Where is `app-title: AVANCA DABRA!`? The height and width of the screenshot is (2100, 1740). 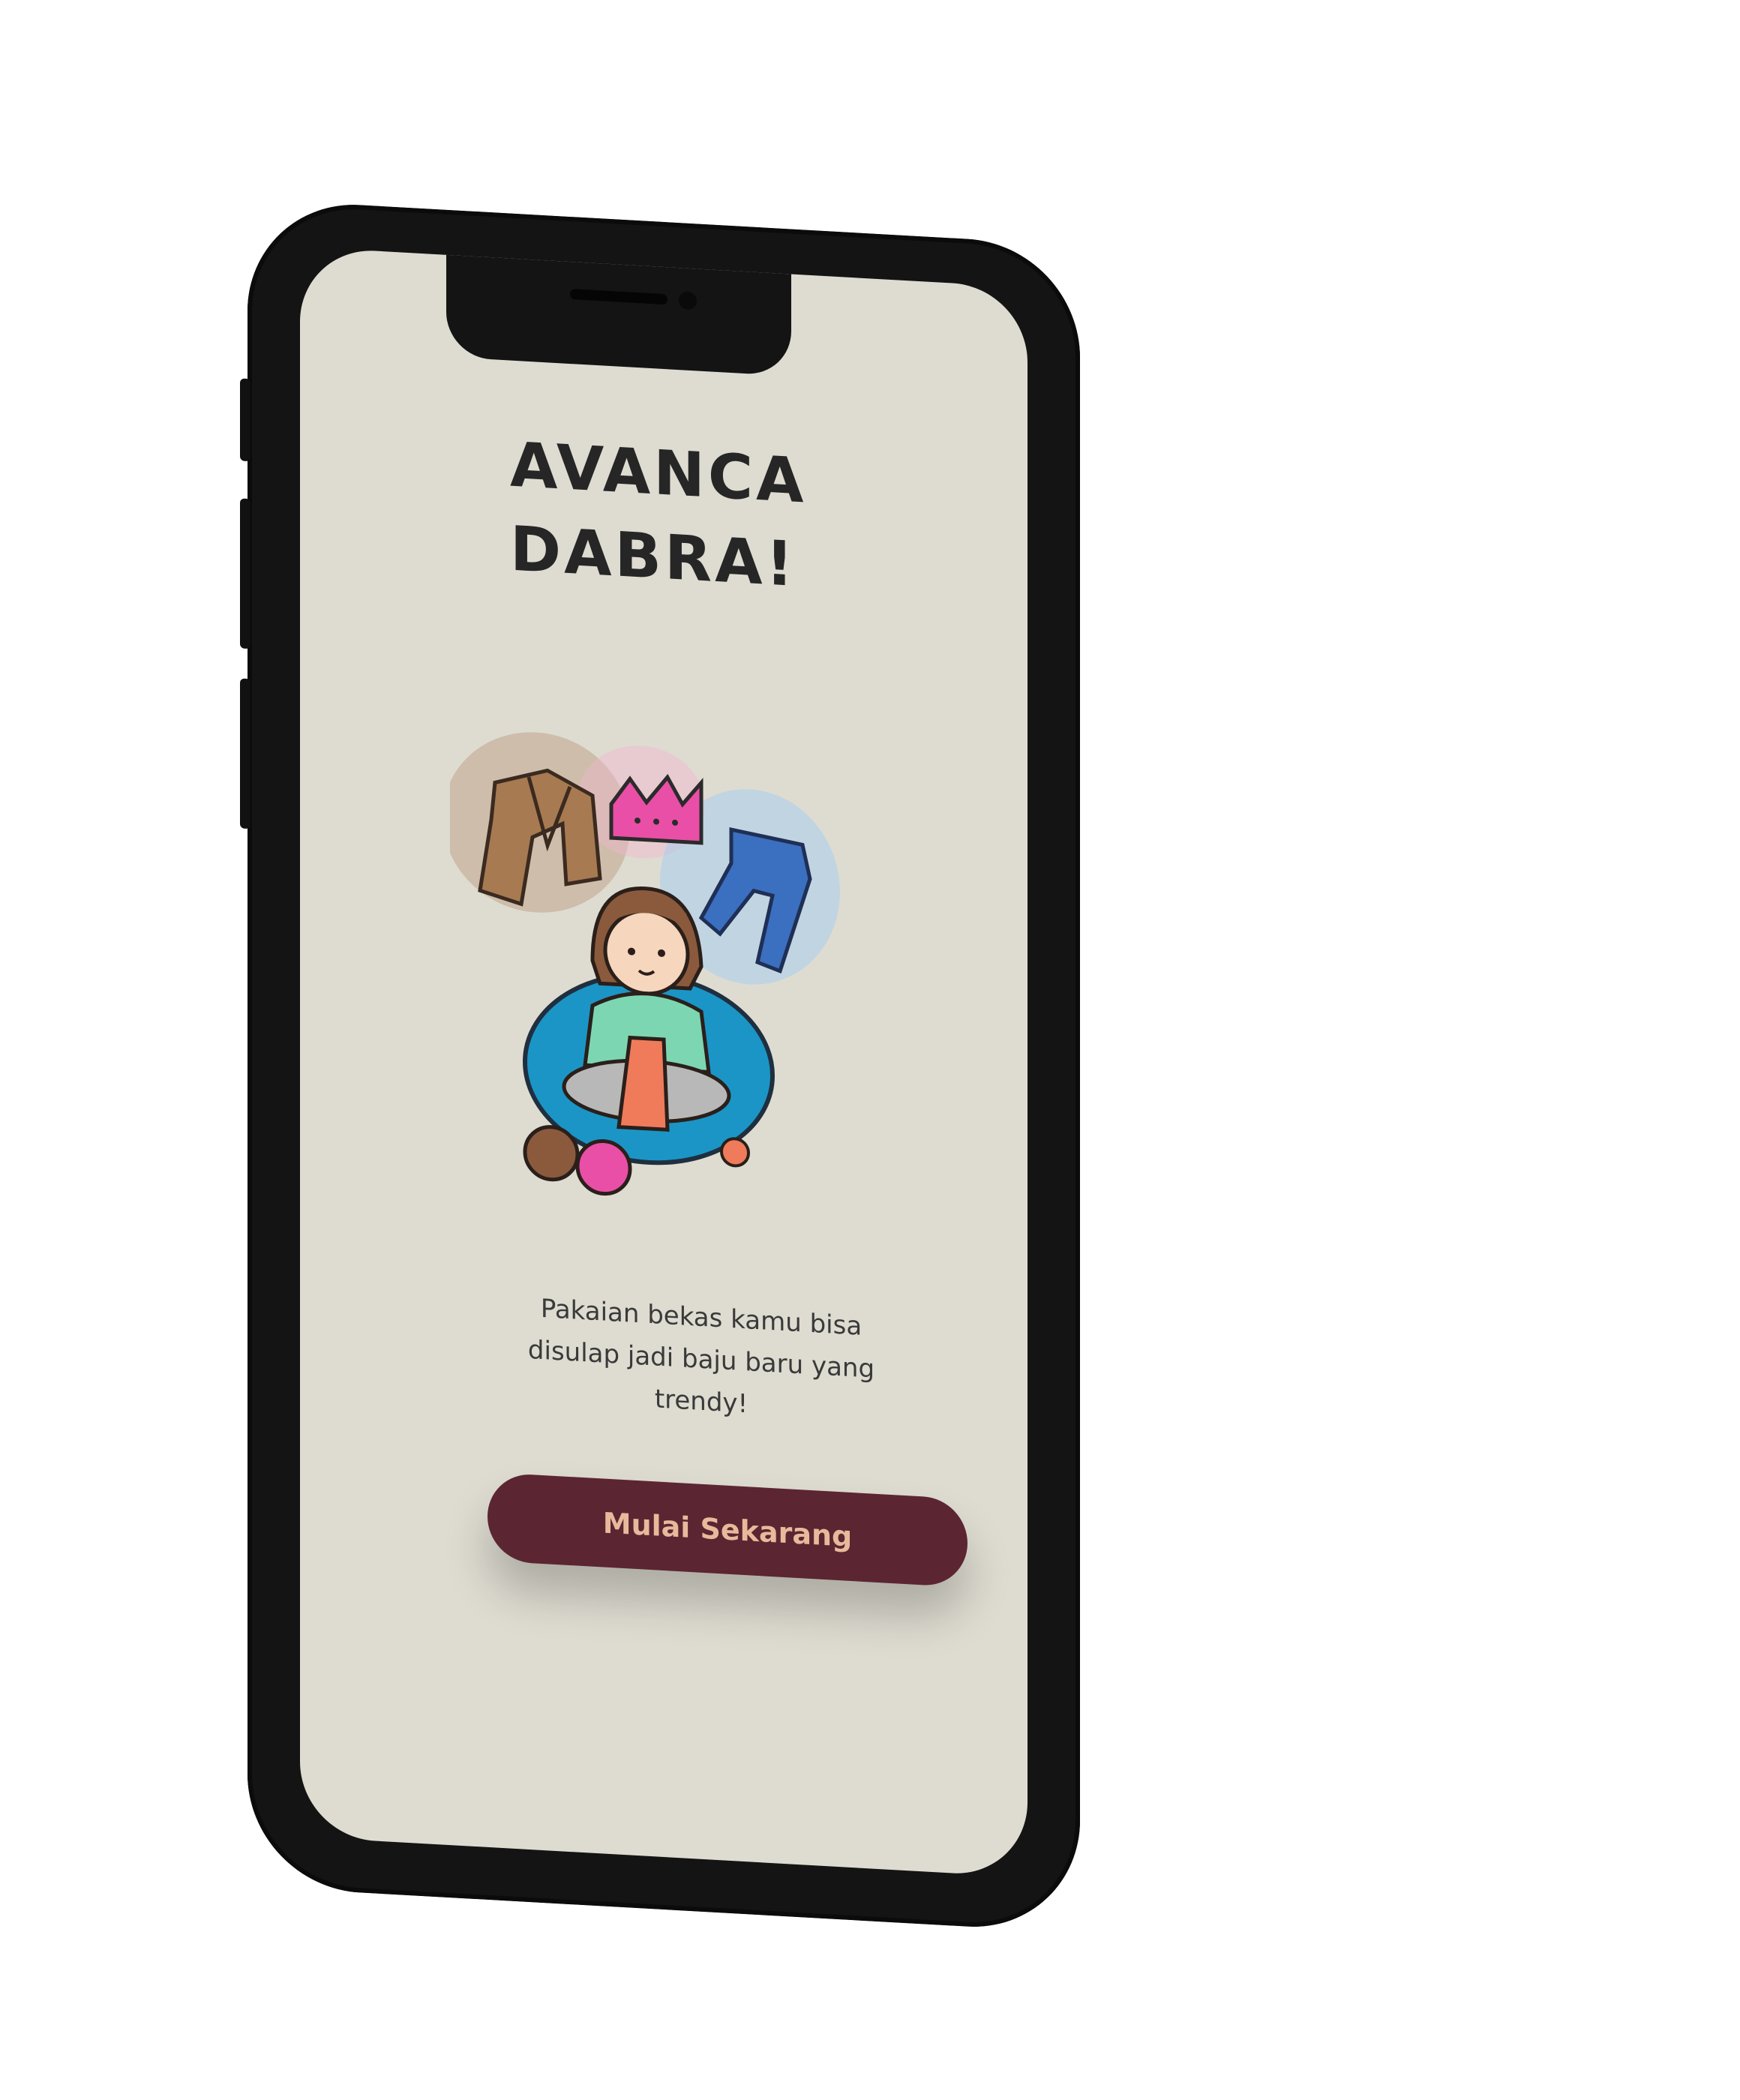 app-title: AVANCA DABRA! is located at coordinates (697, 518).